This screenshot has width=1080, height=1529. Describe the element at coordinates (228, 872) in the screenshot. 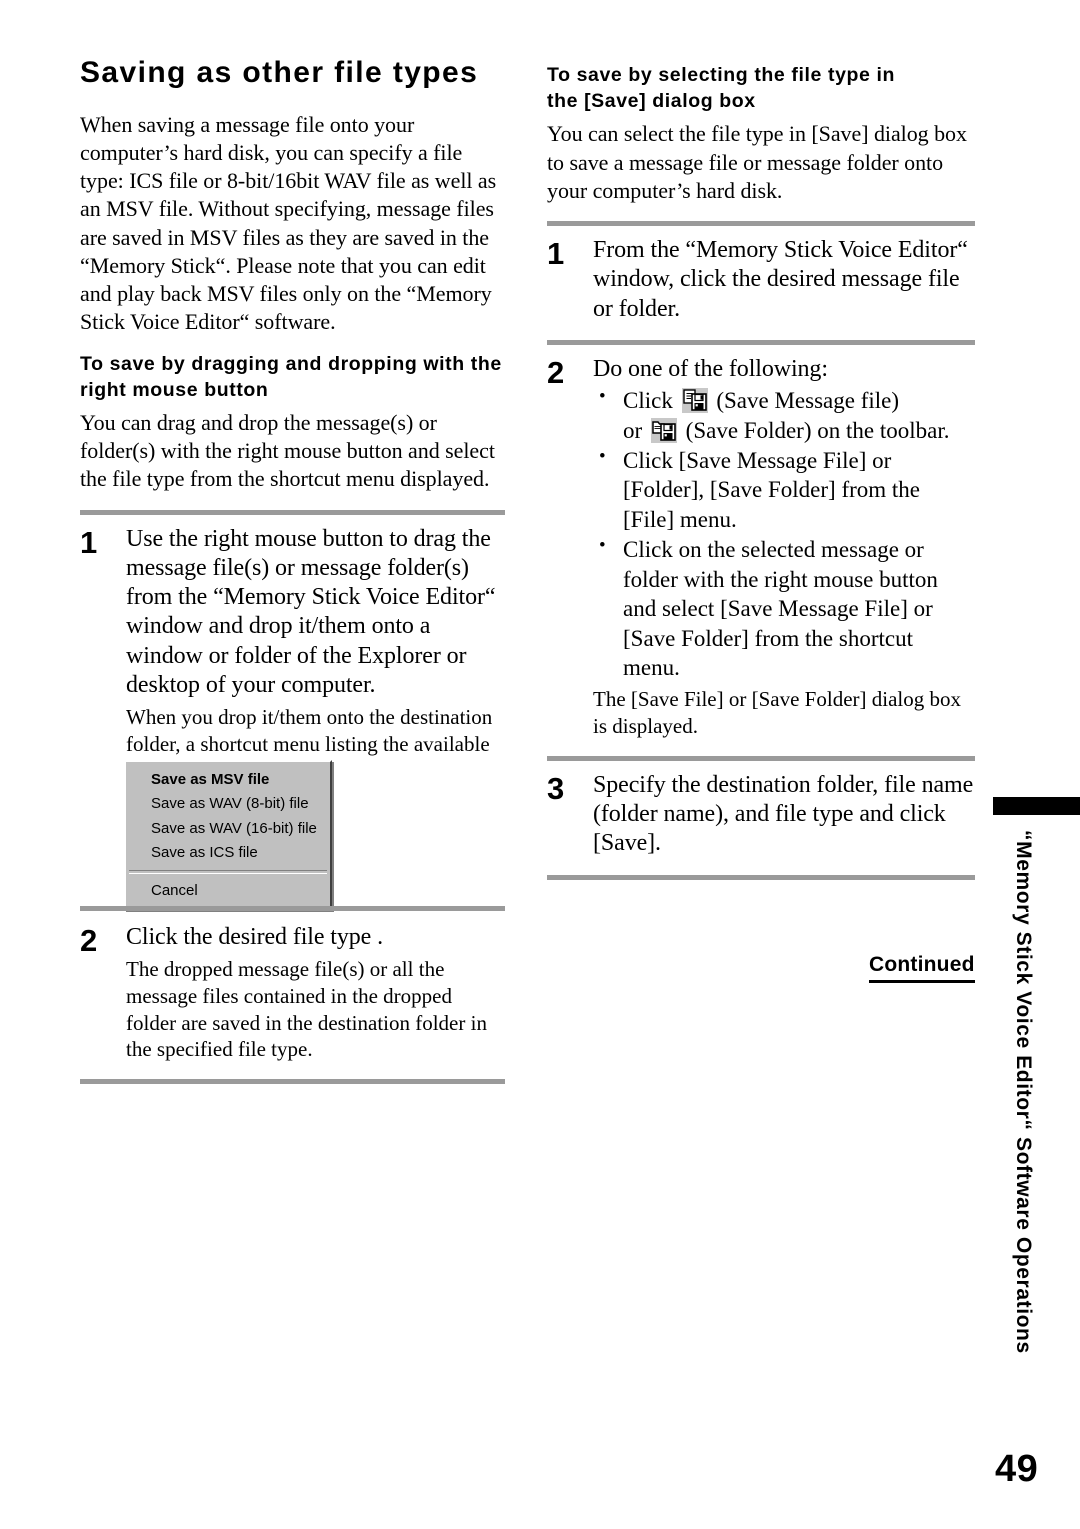

I see `context-menu-separator` at that location.